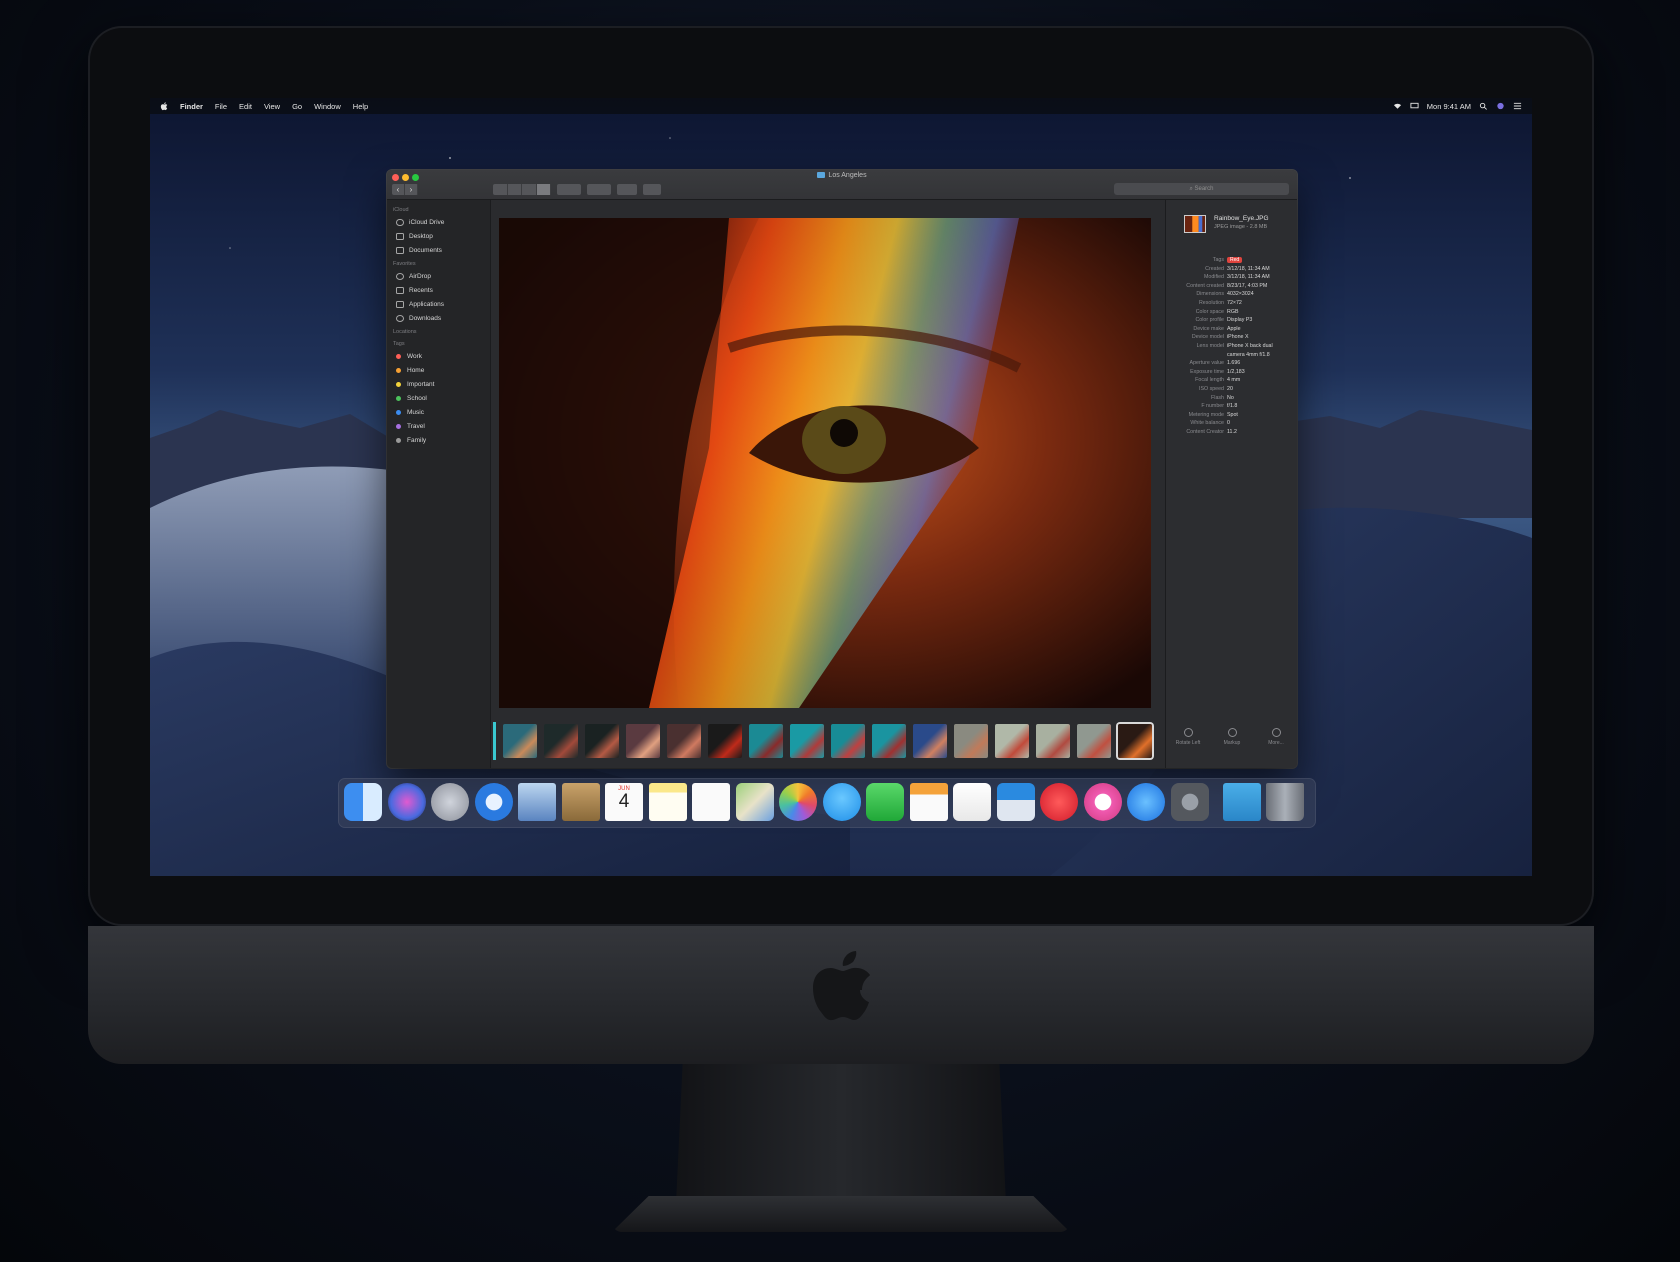  What do you see at coordinates (1241, 802) in the screenshot?
I see `downloads-folder-icon` at bounding box center [1241, 802].